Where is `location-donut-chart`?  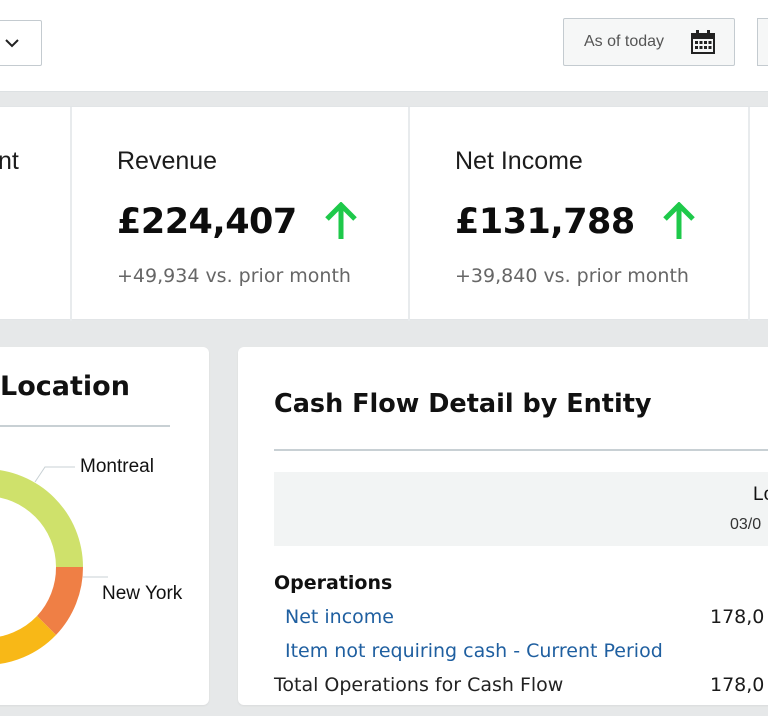
location-donut-chart is located at coordinates (54, 565).